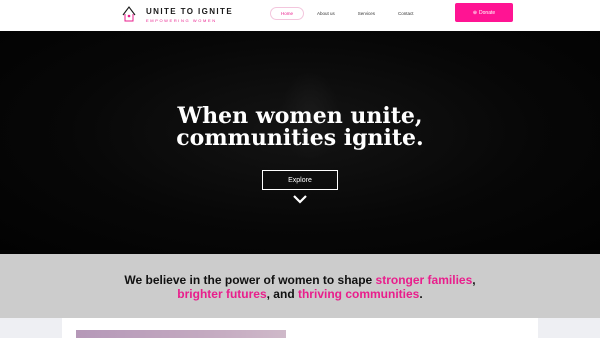 Image resolution: width=600 pixels, height=338 pixels. What do you see at coordinates (321, 335) in the screenshot?
I see `about-heading-partial` at bounding box center [321, 335].